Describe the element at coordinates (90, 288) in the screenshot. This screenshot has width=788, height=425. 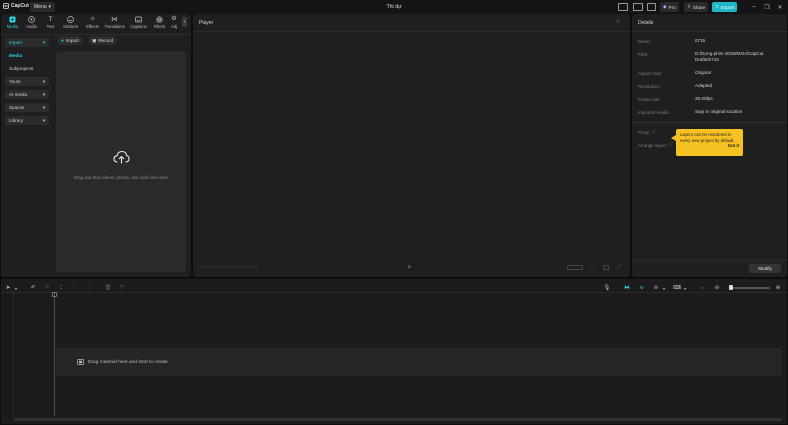
I see `split-right-icon: ⁞` at that location.